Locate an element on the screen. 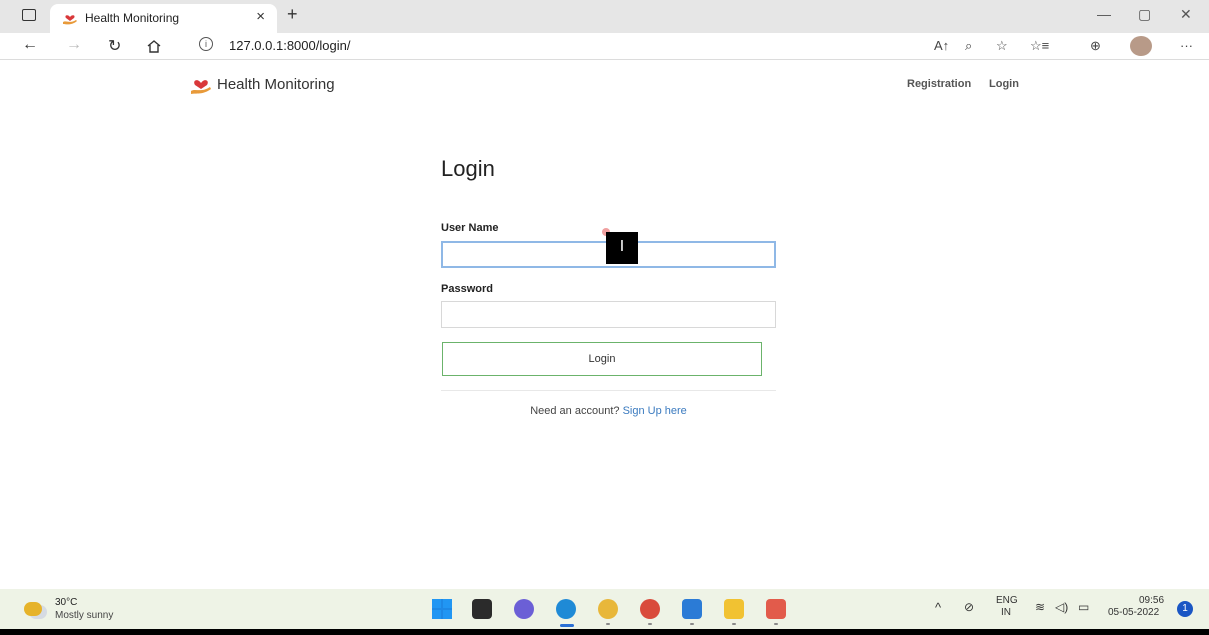  volume-icon: ◁) is located at coordinates (1061, 607).